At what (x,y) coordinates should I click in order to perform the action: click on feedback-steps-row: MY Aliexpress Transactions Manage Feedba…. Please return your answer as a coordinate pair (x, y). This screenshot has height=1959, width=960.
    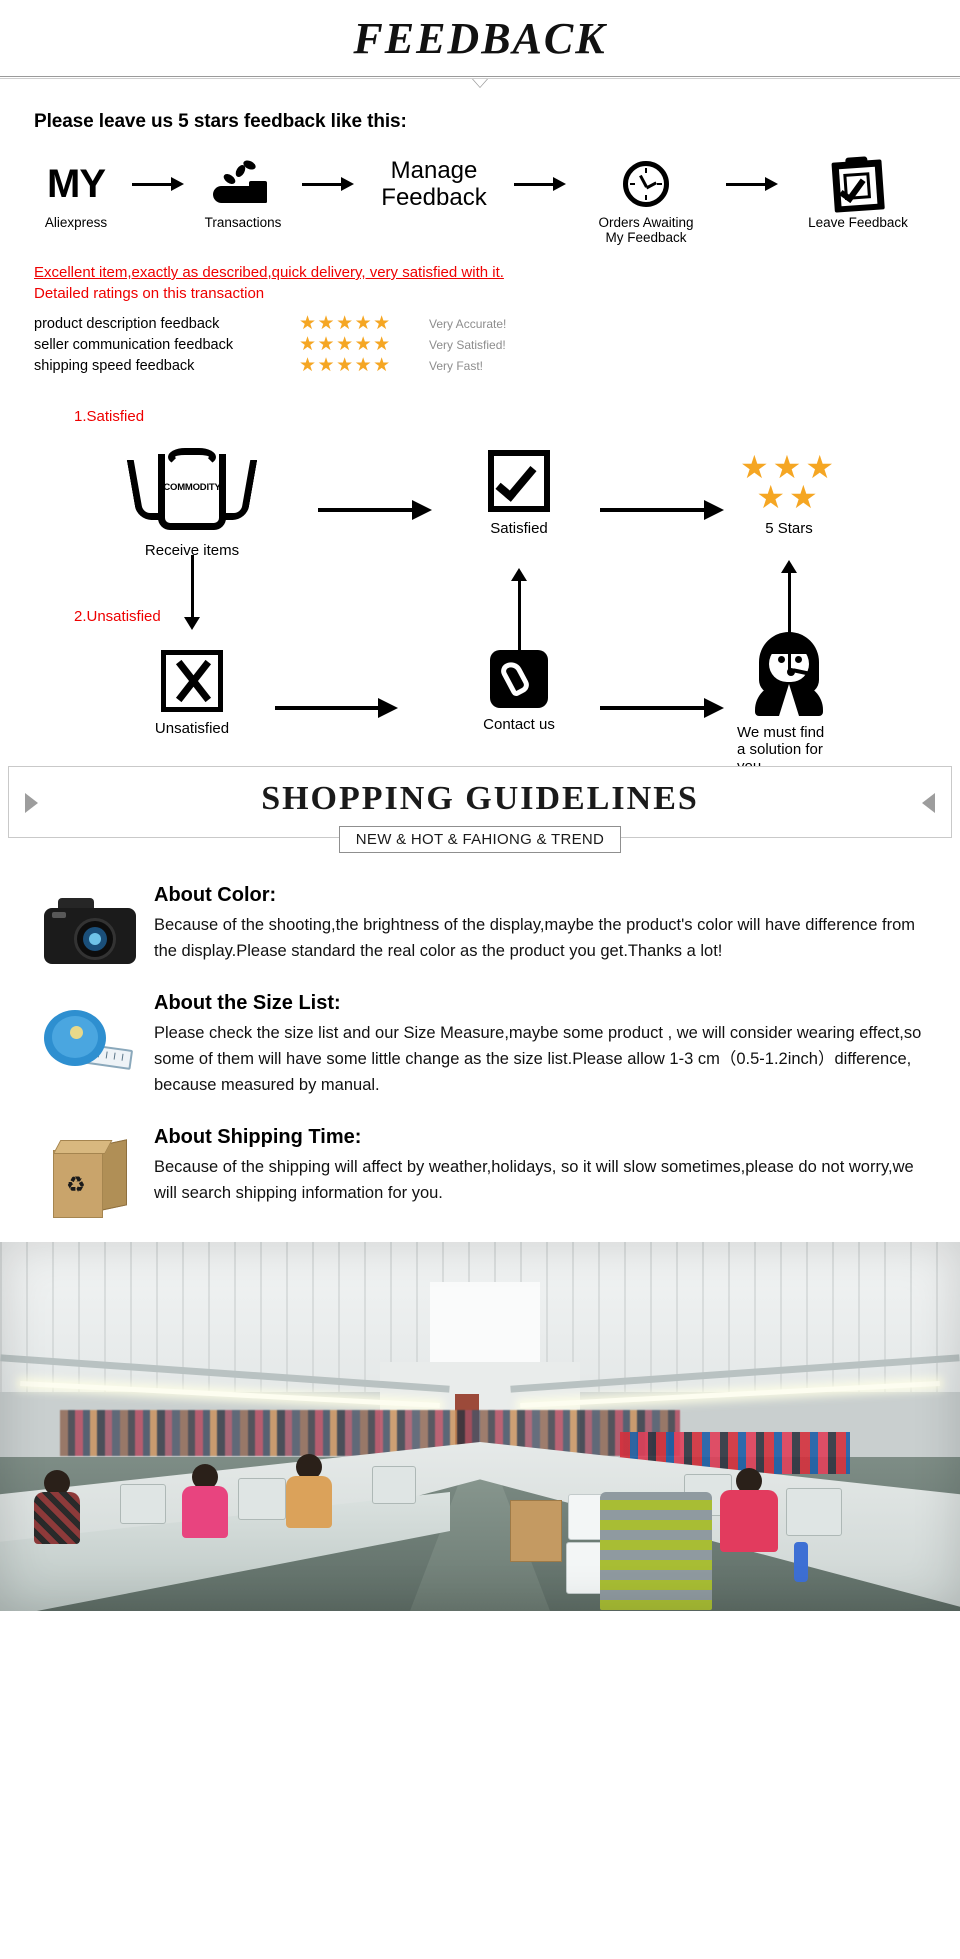
    Looking at the image, I should click on (480, 200).